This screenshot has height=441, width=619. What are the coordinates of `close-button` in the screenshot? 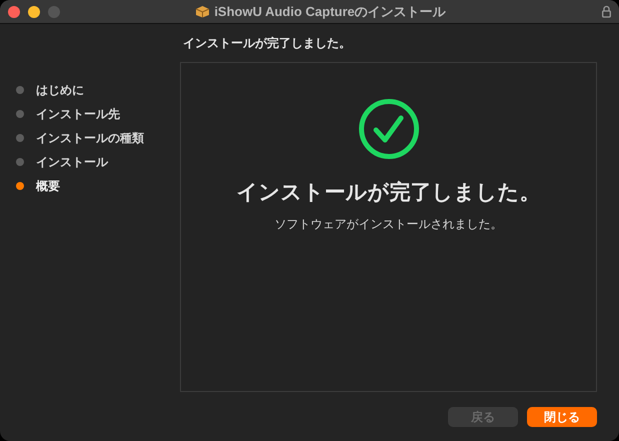 It's located at (14, 12).